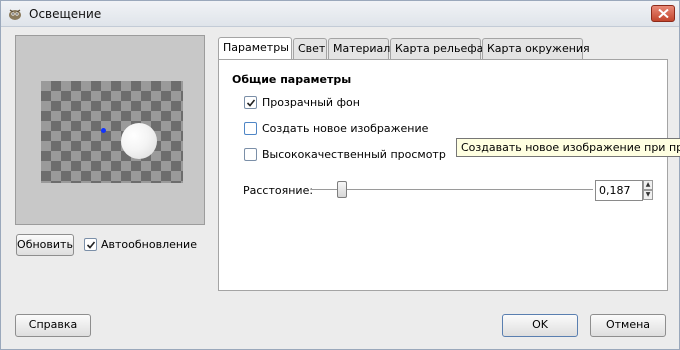 This screenshot has width=680, height=350. I want to click on close-icon, so click(663, 13).